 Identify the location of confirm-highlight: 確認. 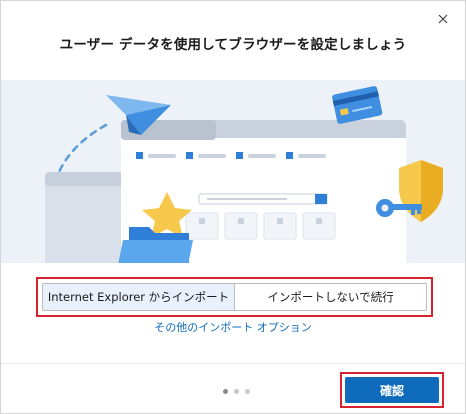
(392, 390).